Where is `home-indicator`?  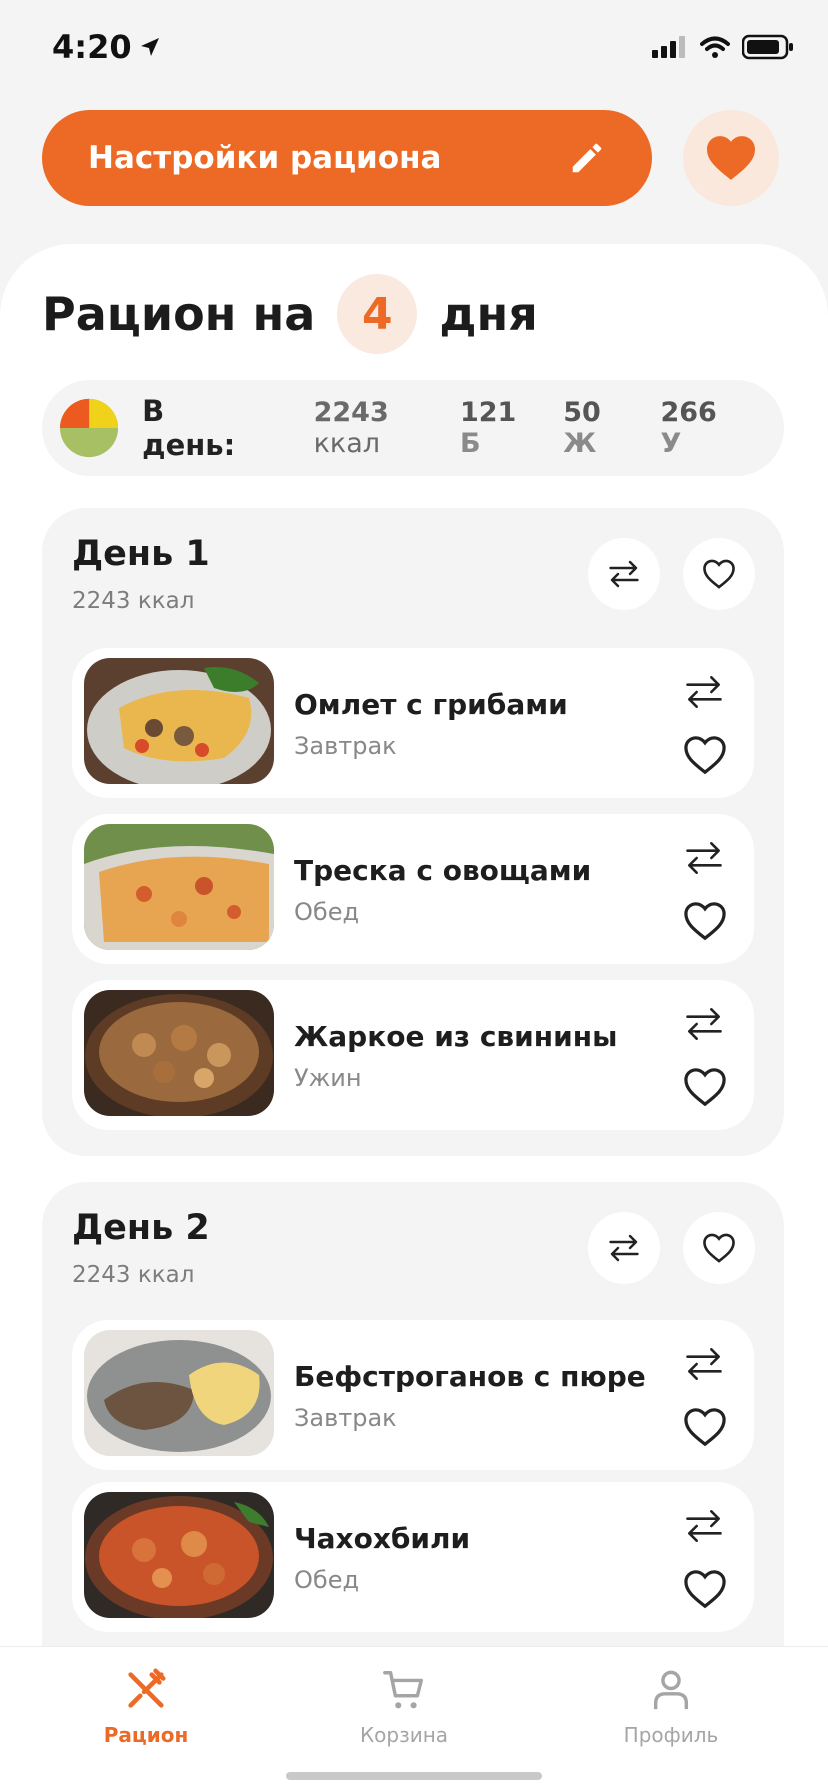
home-indicator is located at coordinates (414, 1776).